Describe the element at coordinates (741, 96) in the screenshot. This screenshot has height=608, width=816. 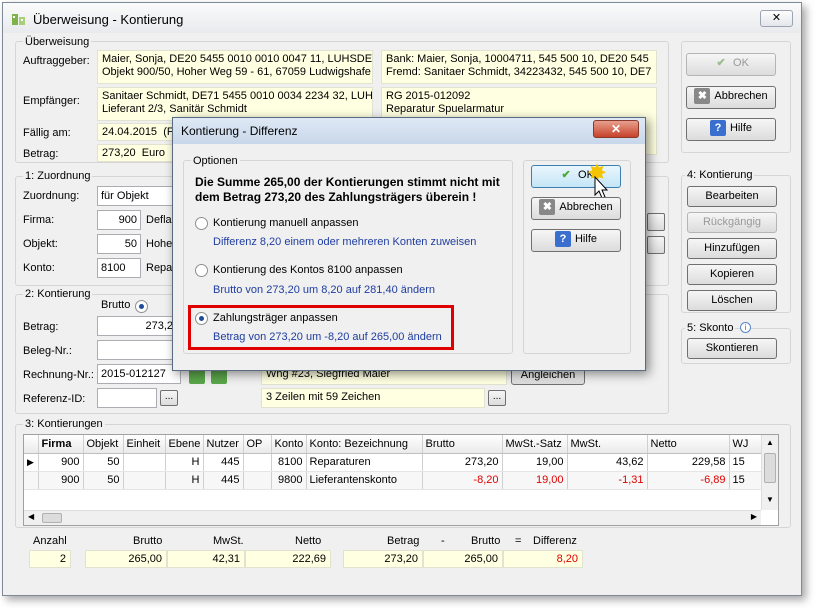
I see `abbrechen-label: Abbrechen` at that location.